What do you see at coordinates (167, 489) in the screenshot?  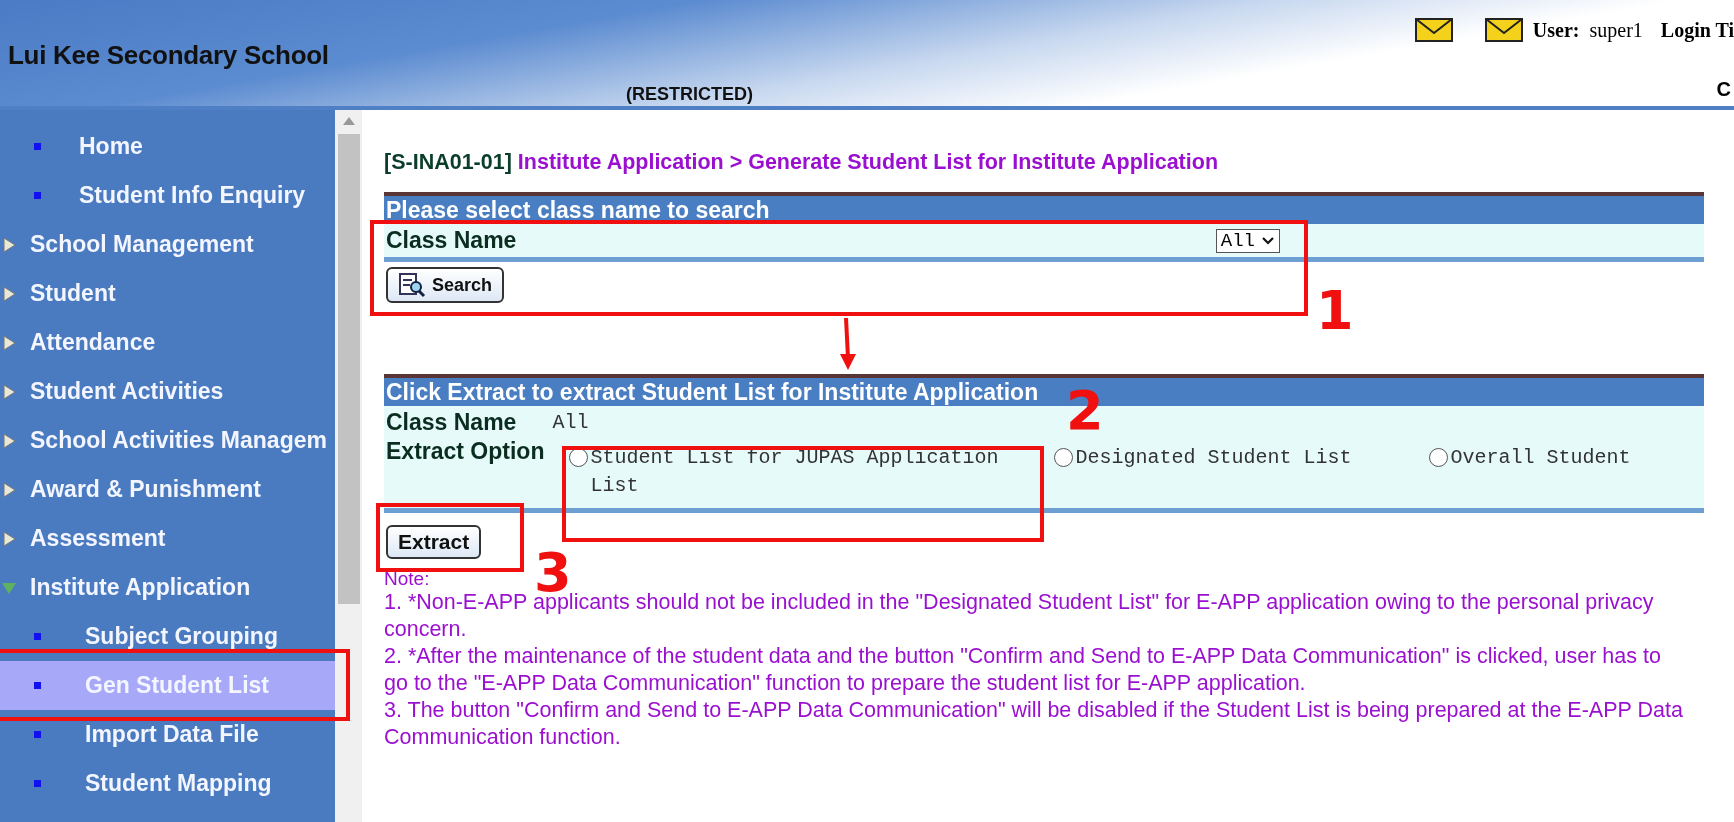 I see `sidebar-item: Award & Punishment` at bounding box center [167, 489].